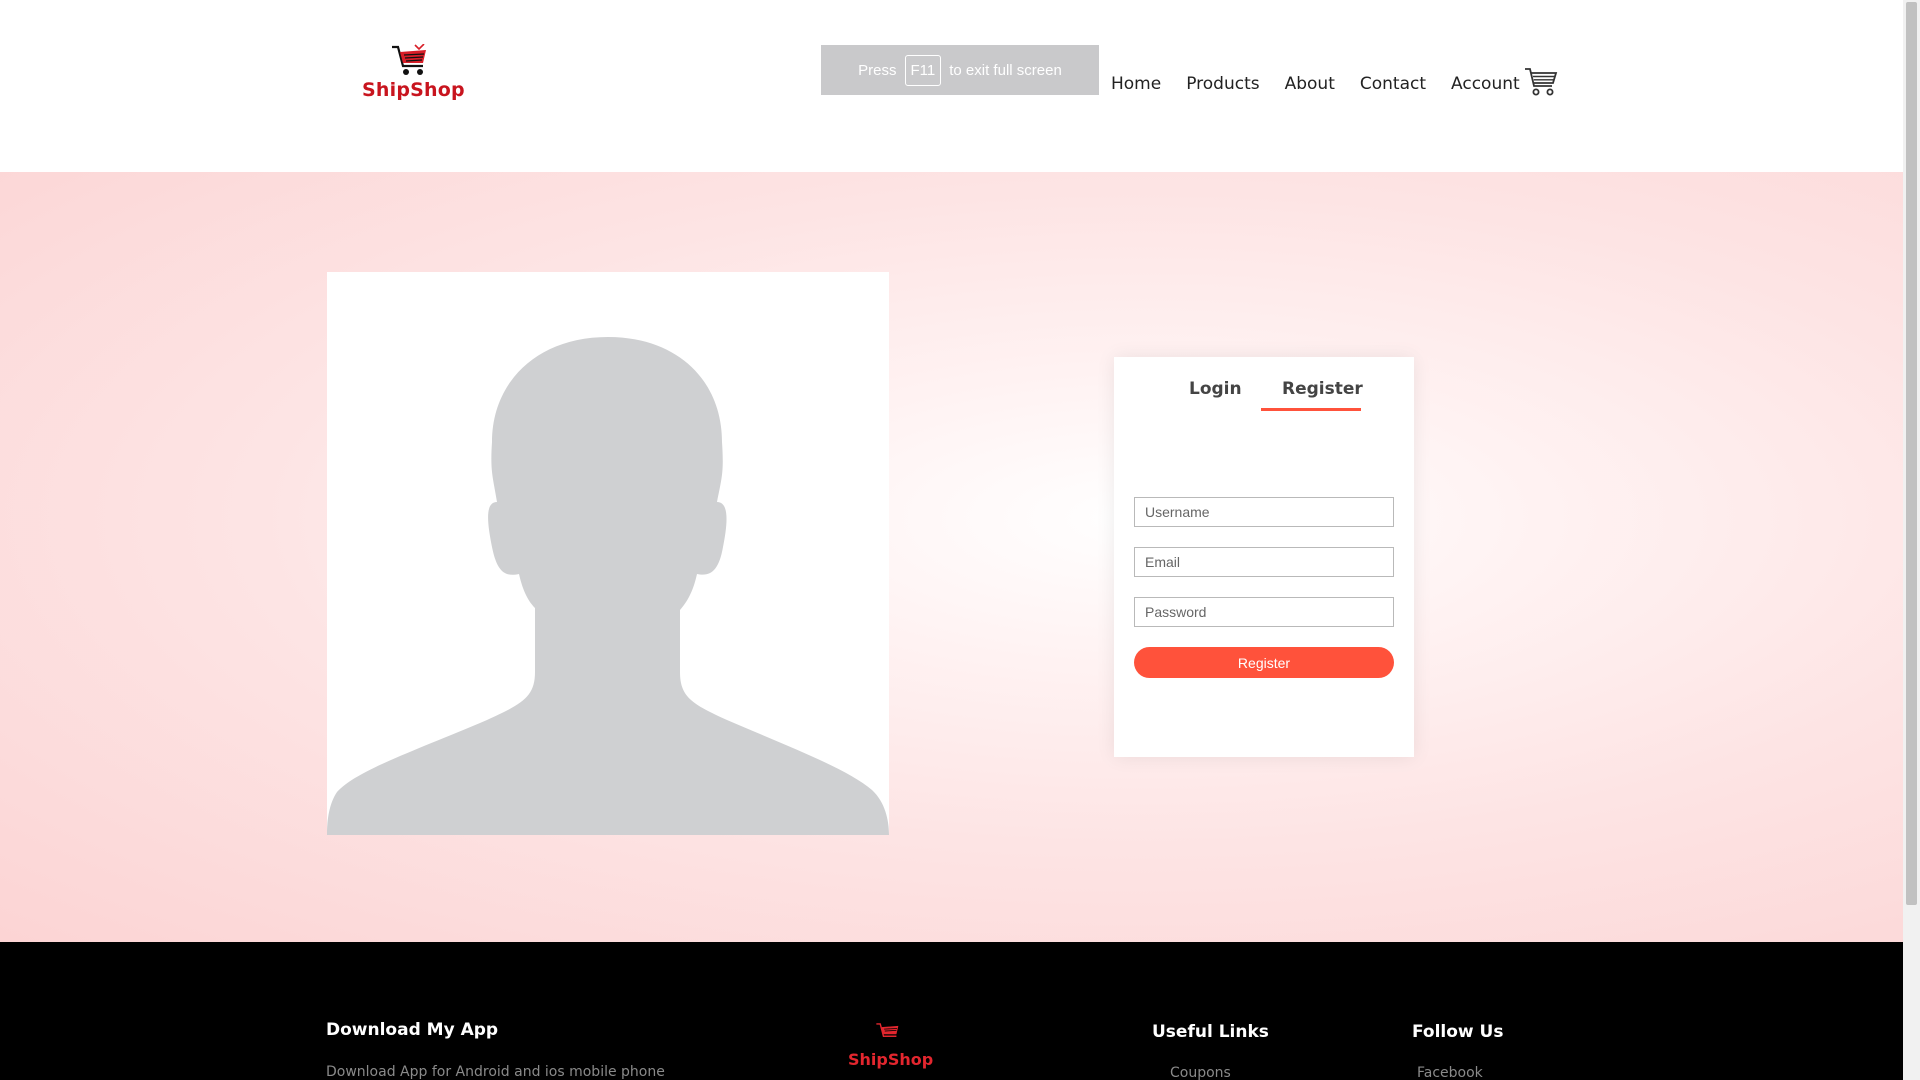 Image resolution: width=1920 pixels, height=1080 pixels. I want to click on fullscreen-key: F11, so click(923, 70).